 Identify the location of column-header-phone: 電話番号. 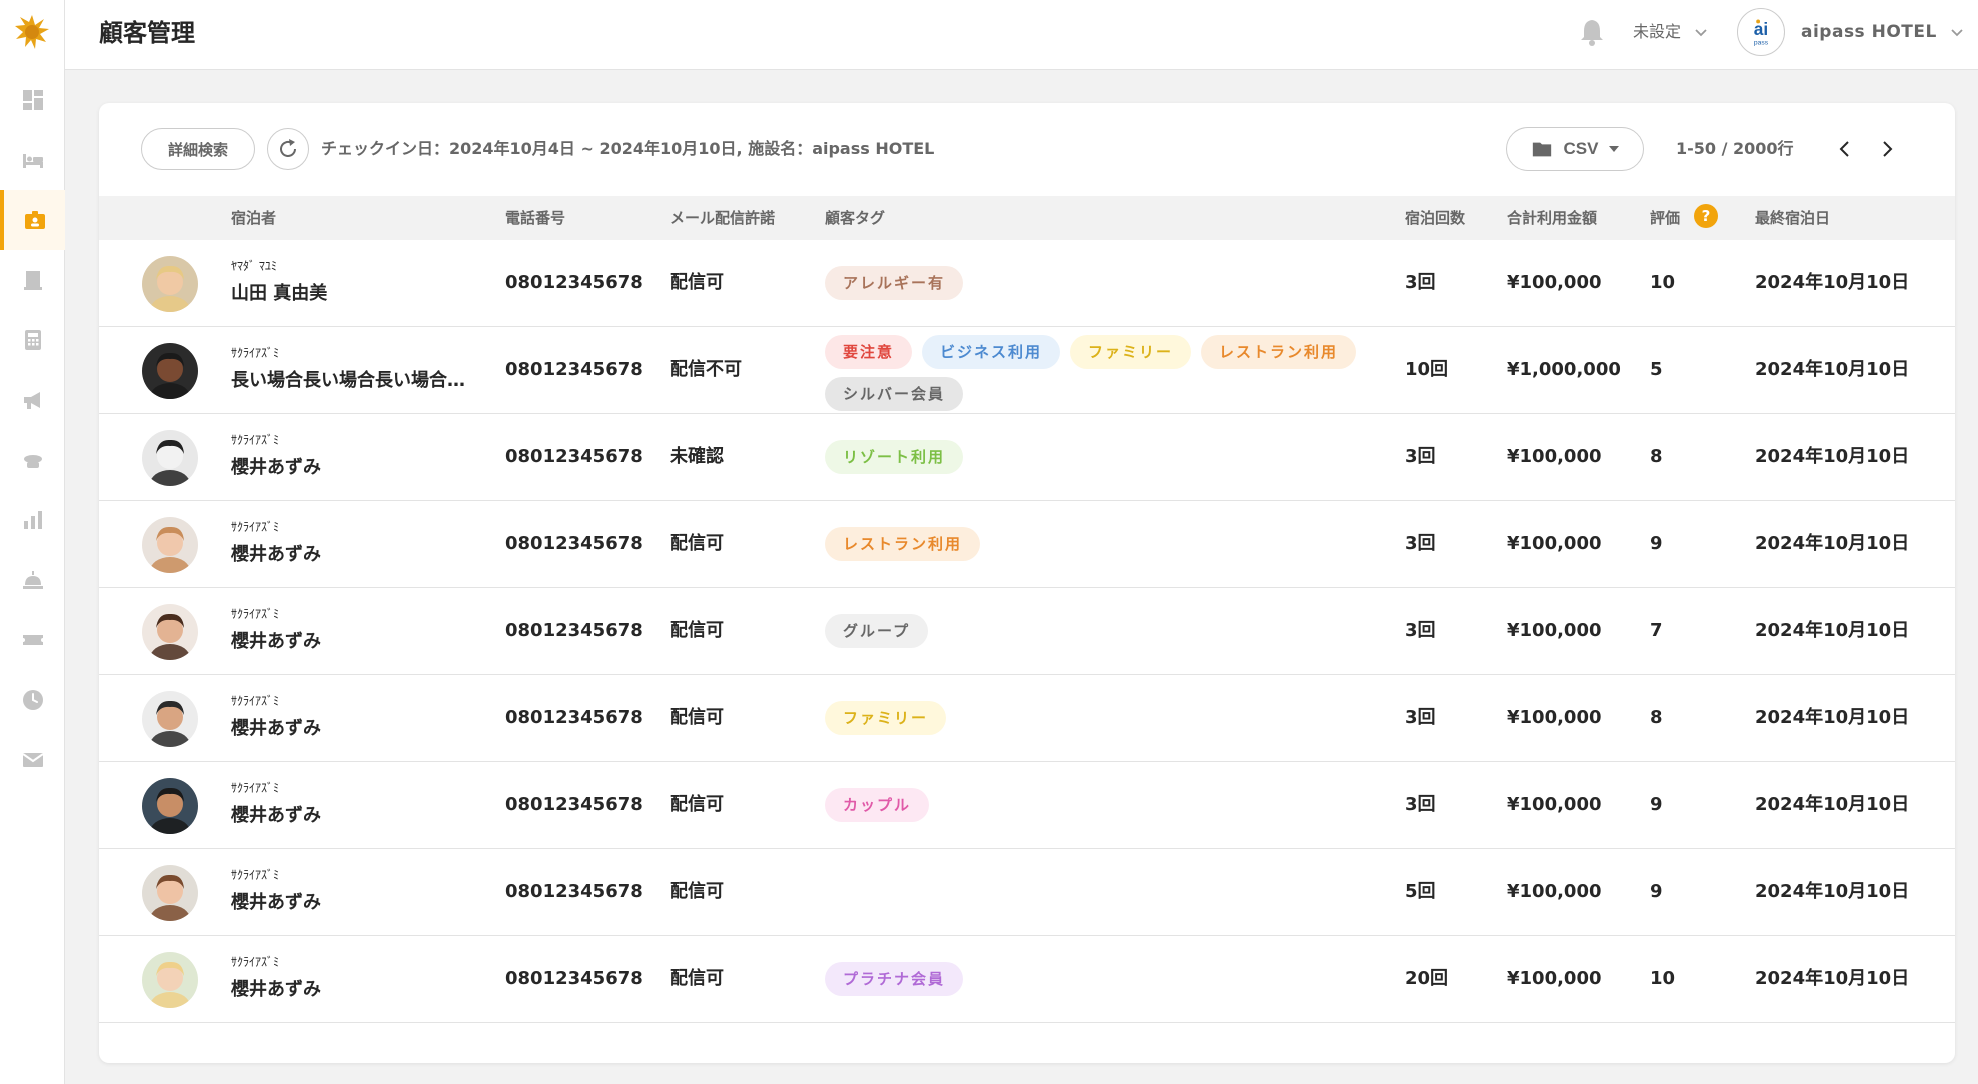
(535, 218).